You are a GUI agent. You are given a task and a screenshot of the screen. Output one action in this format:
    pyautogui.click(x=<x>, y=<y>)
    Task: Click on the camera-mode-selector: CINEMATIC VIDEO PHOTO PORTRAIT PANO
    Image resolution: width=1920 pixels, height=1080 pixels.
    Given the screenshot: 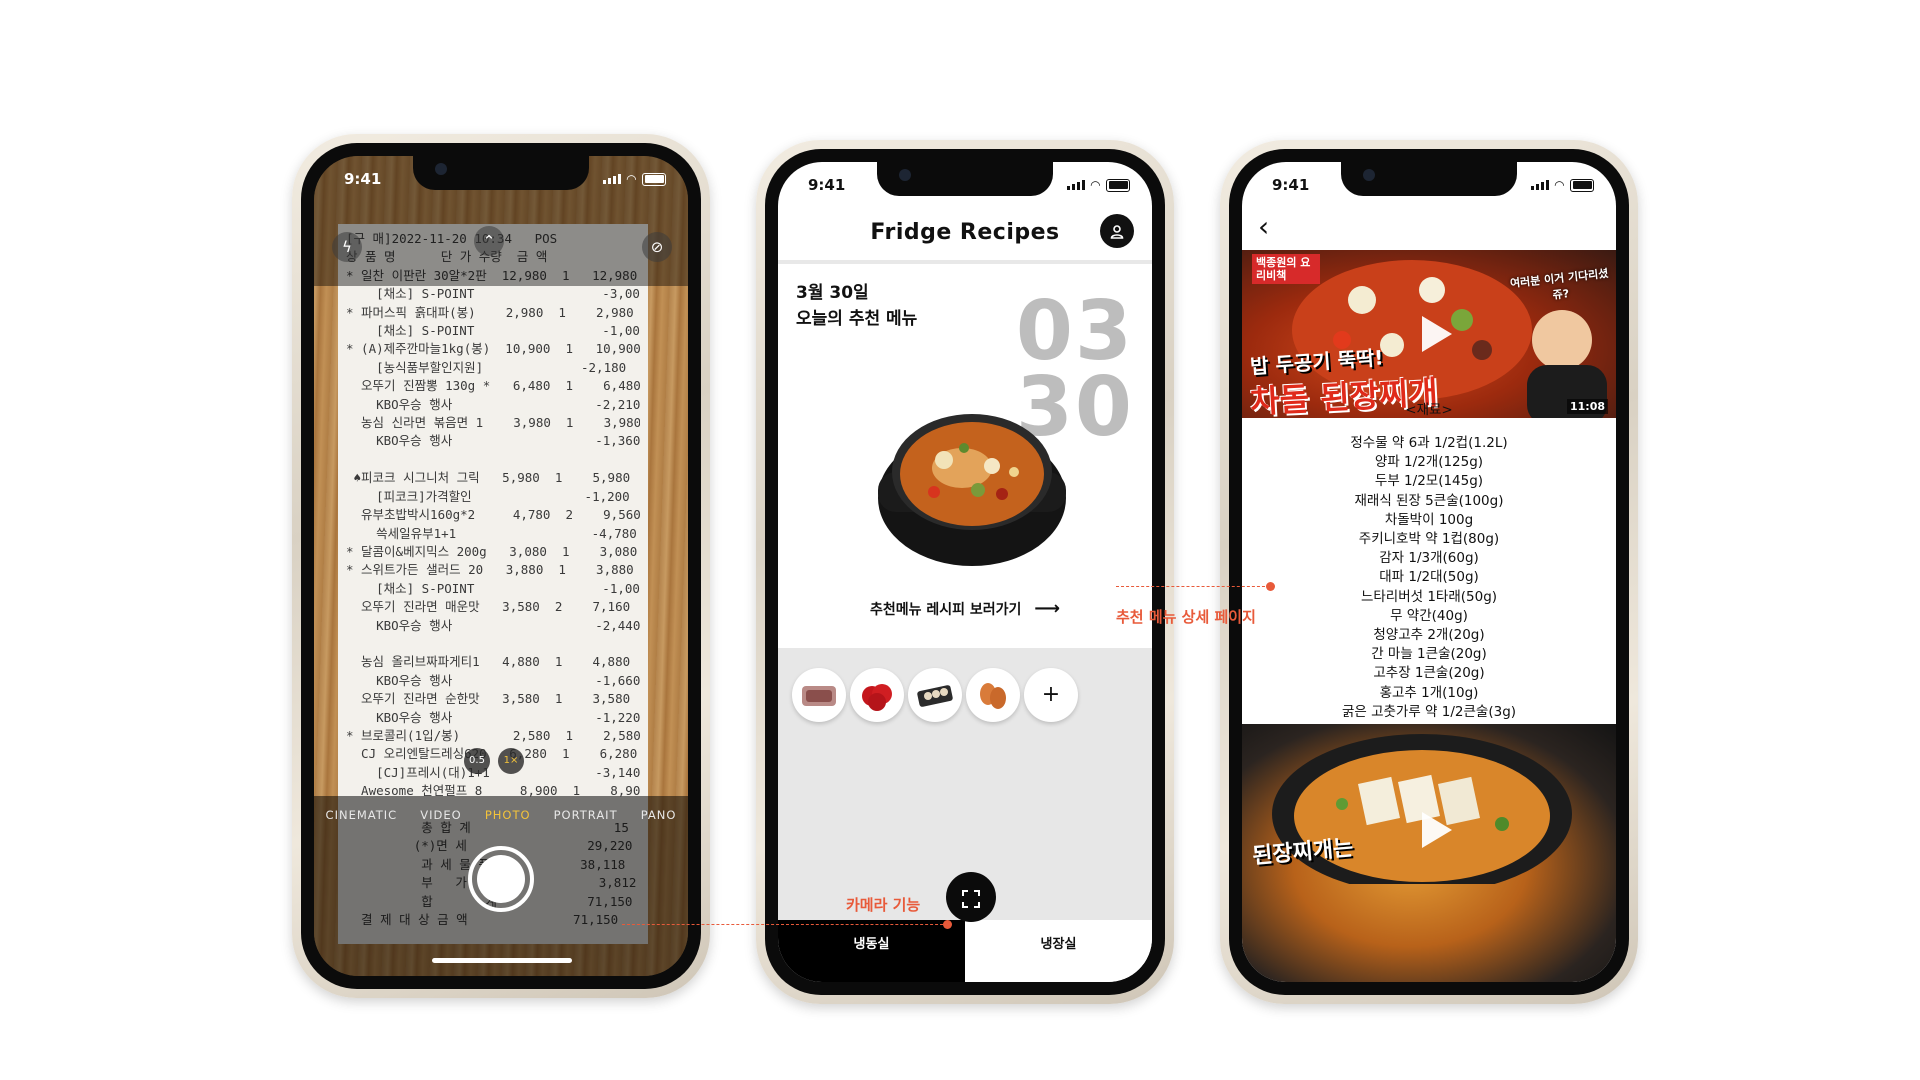 What is the action you would take?
    pyautogui.click(x=501, y=815)
    